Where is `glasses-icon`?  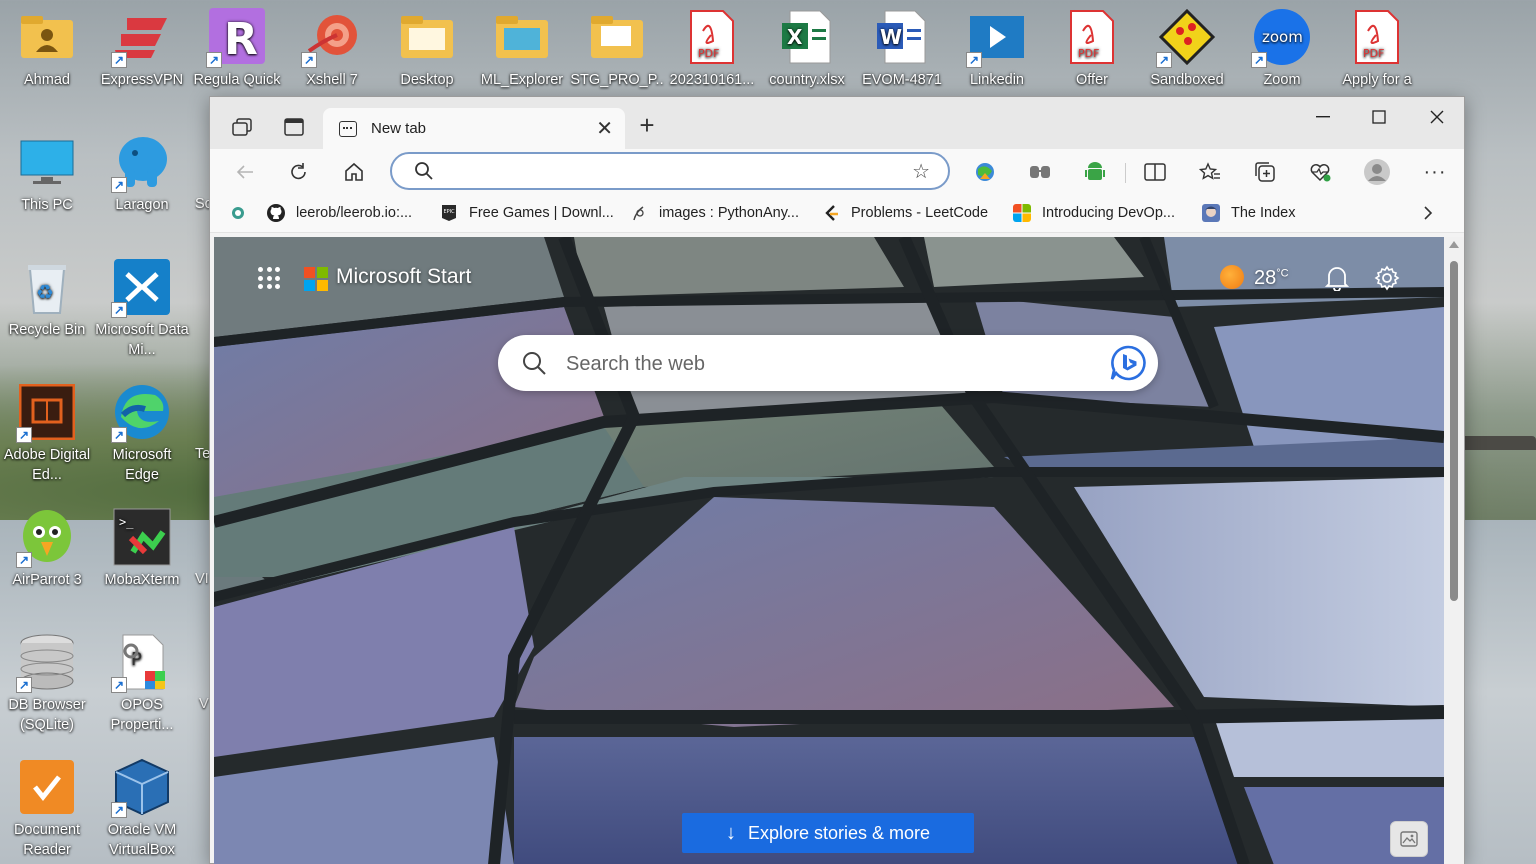 glasses-icon is located at coordinates (1040, 172).